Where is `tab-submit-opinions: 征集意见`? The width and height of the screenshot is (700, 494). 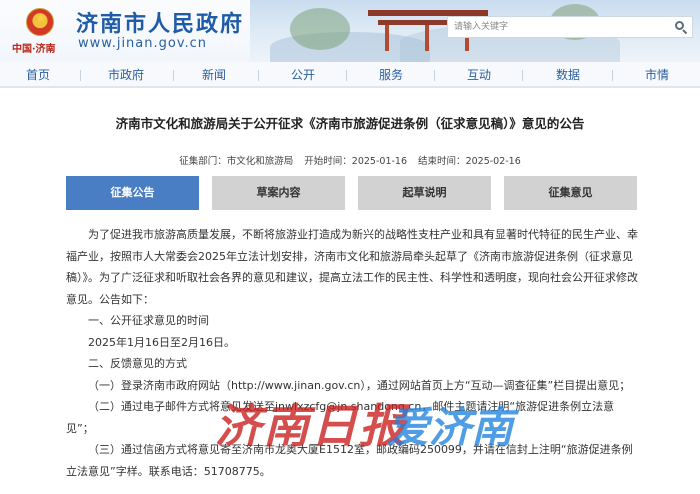 tab-submit-opinions: 征集意见 is located at coordinates (570, 193).